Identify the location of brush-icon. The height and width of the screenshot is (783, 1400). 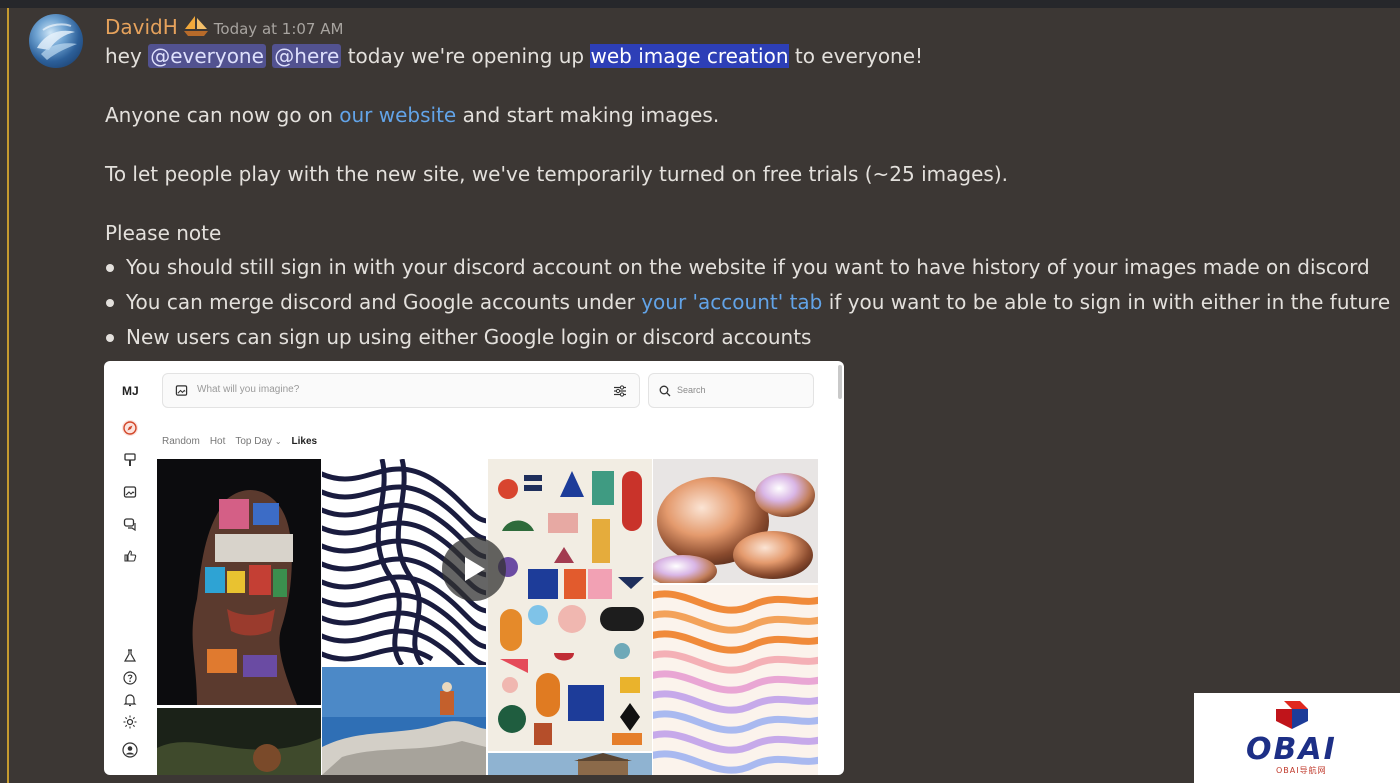
(130, 460).